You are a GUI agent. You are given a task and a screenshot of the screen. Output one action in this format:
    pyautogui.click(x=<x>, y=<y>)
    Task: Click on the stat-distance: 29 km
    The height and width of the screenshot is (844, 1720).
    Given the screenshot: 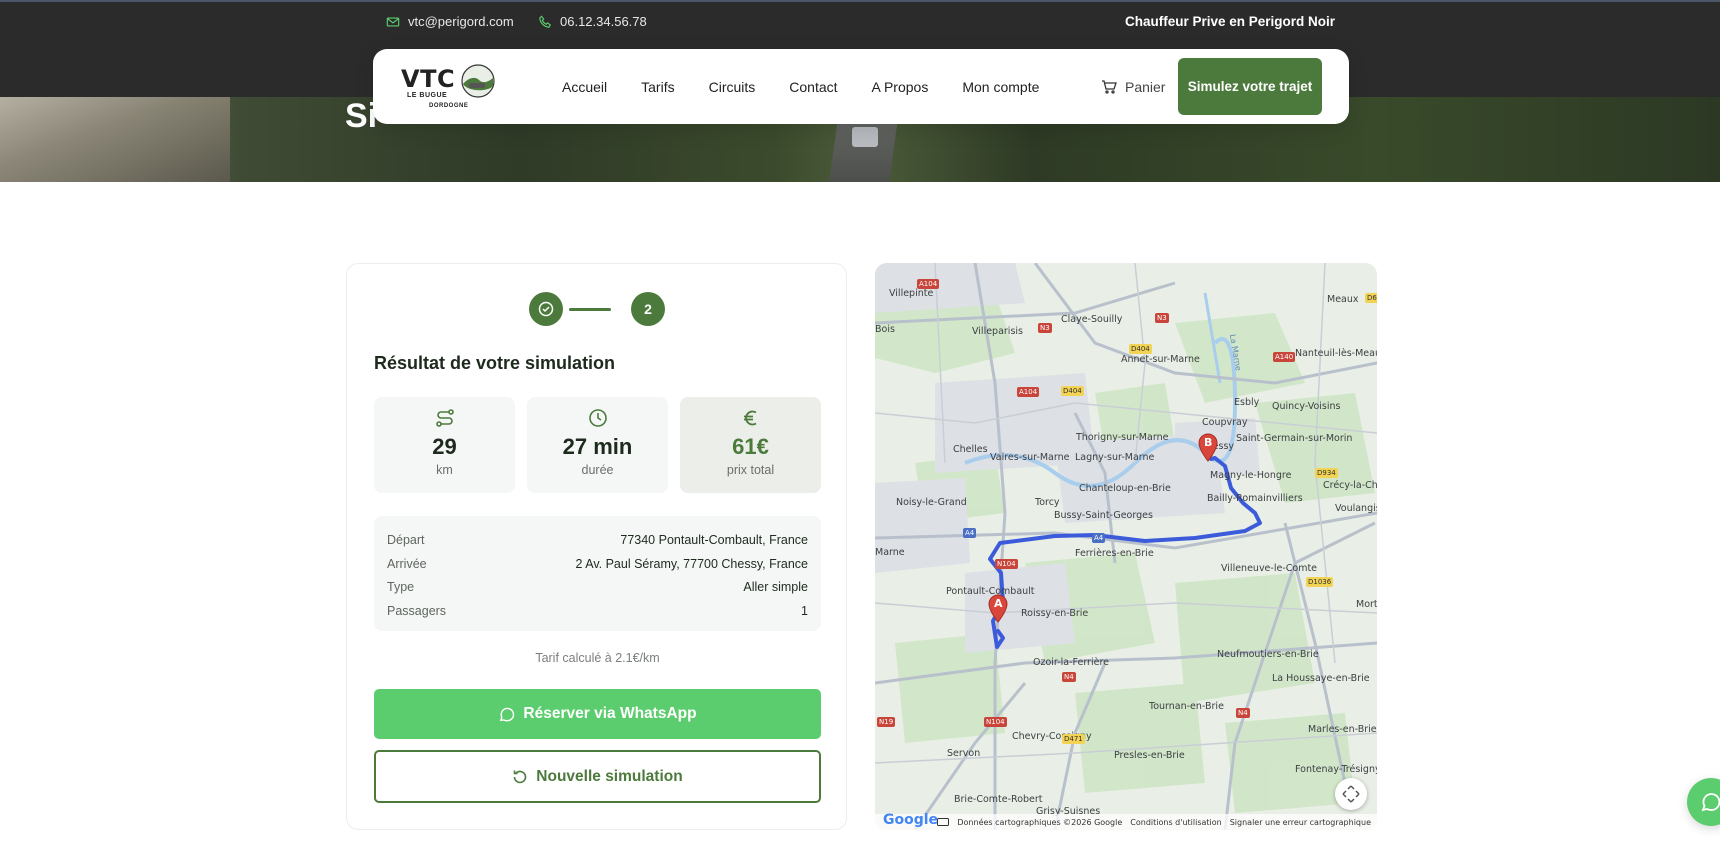 What is the action you would take?
    pyautogui.click(x=444, y=445)
    